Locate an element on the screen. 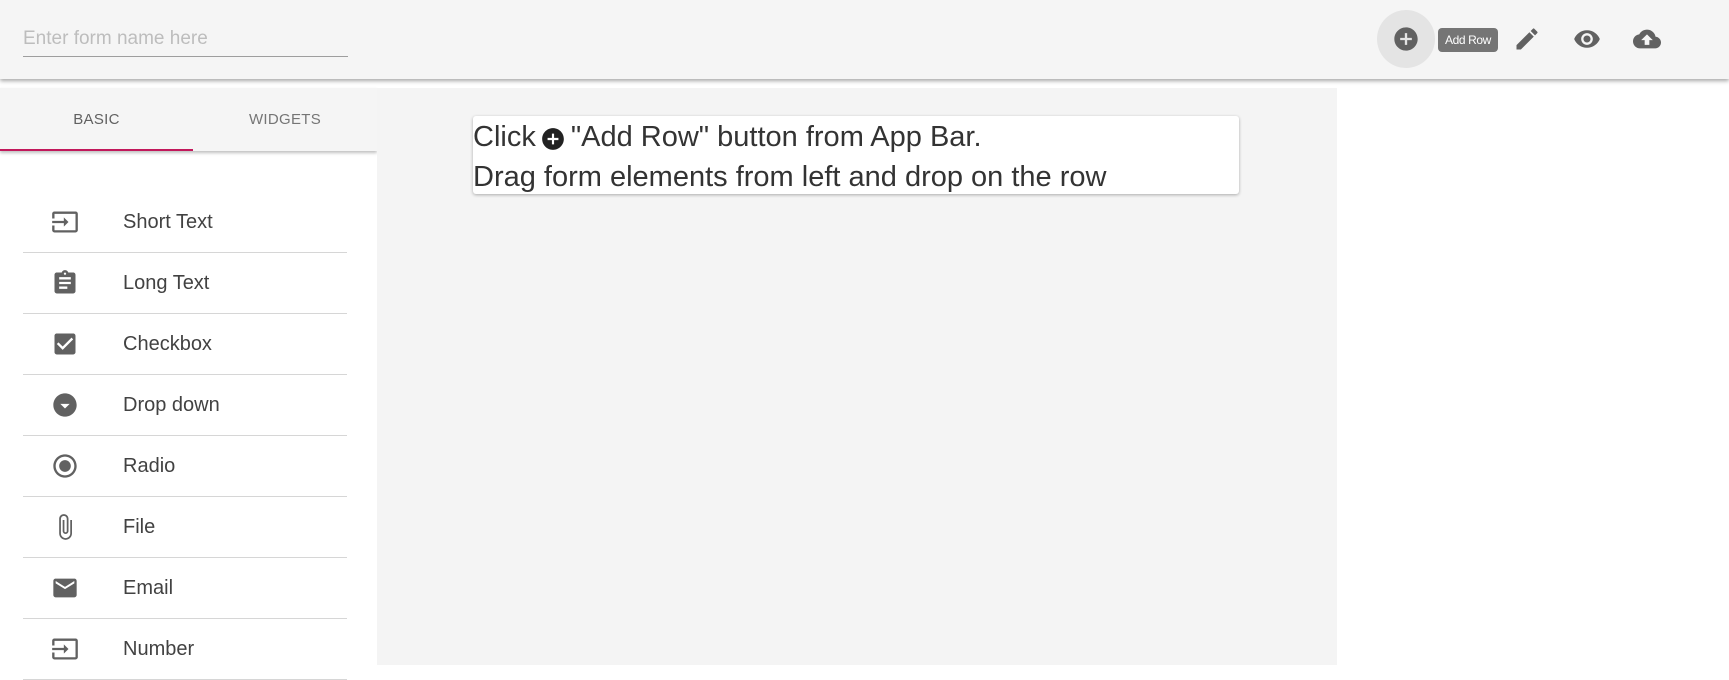 The image size is (1729, 680). checkbox-icon is located at coordinates (65, 344).